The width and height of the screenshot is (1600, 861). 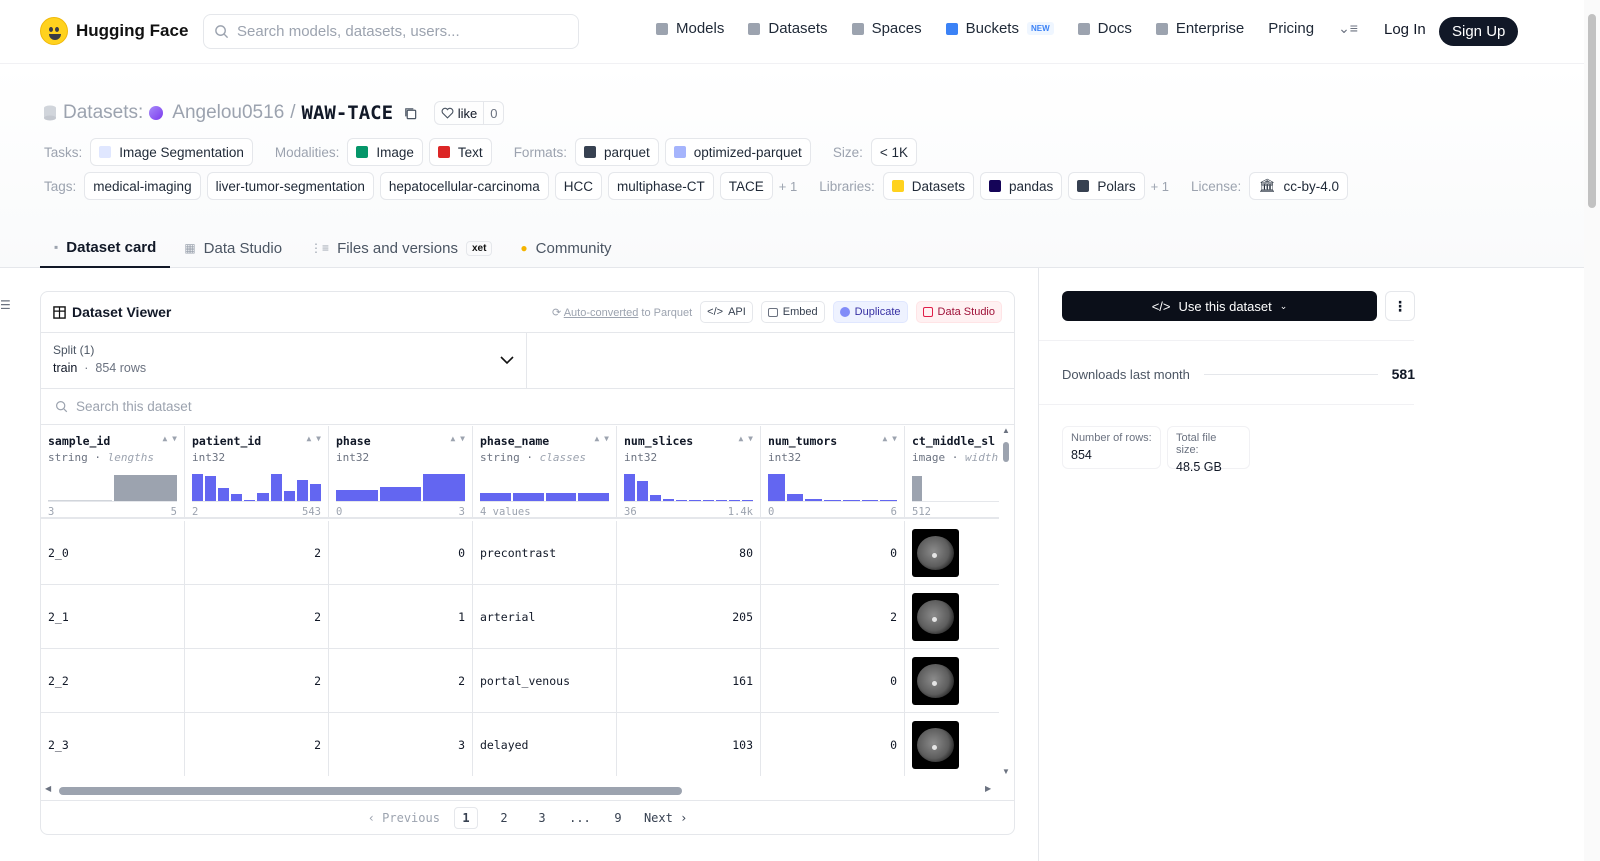 What do you see at coordinates (792, 312) in the screenshot?
I see `embed-button: Embed` at bounding box center [792, 312].